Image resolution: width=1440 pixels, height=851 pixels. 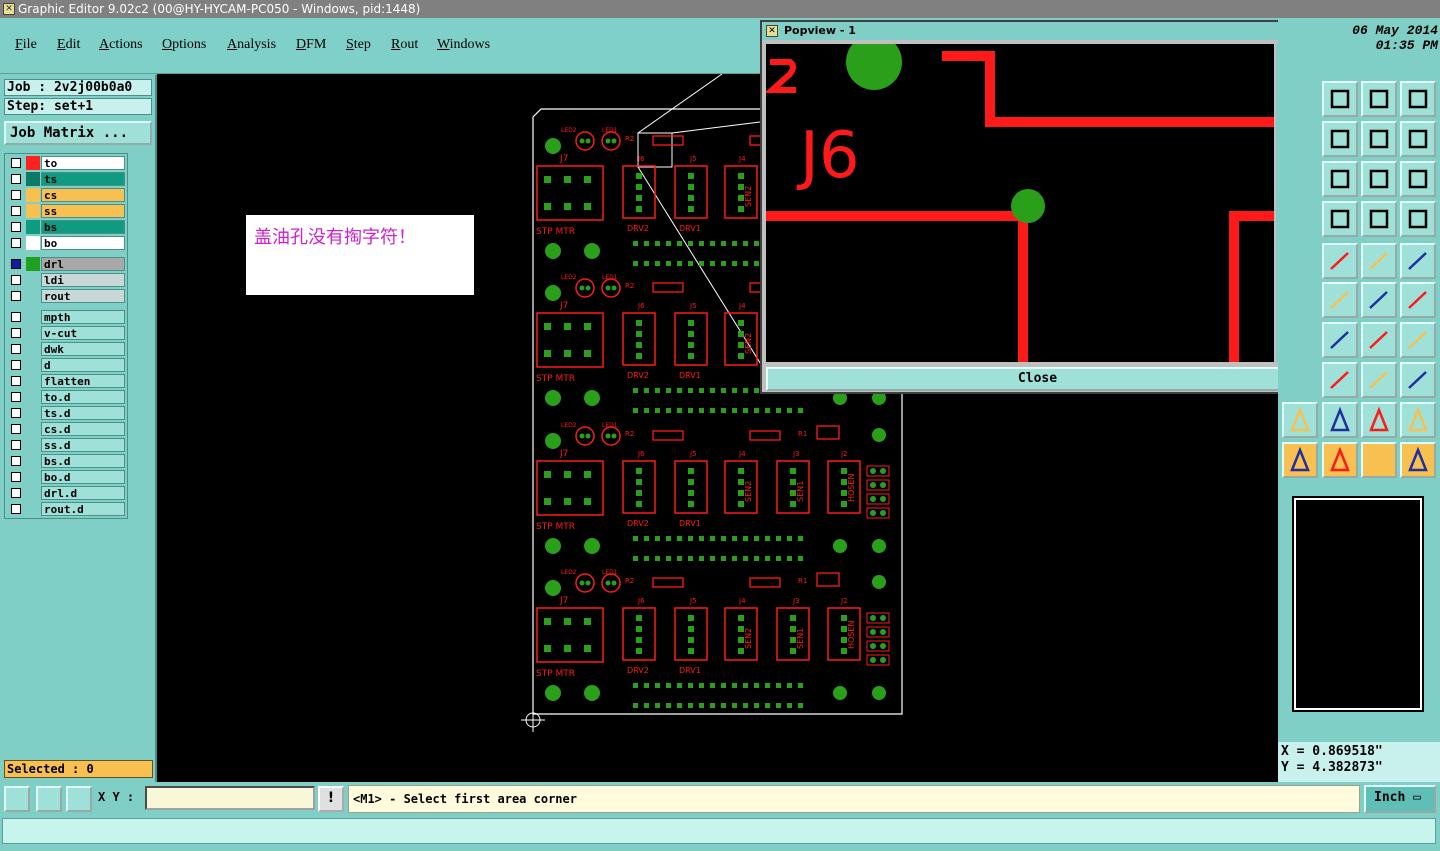 I want to click on line-color-button, so click(x=1340, y=261).